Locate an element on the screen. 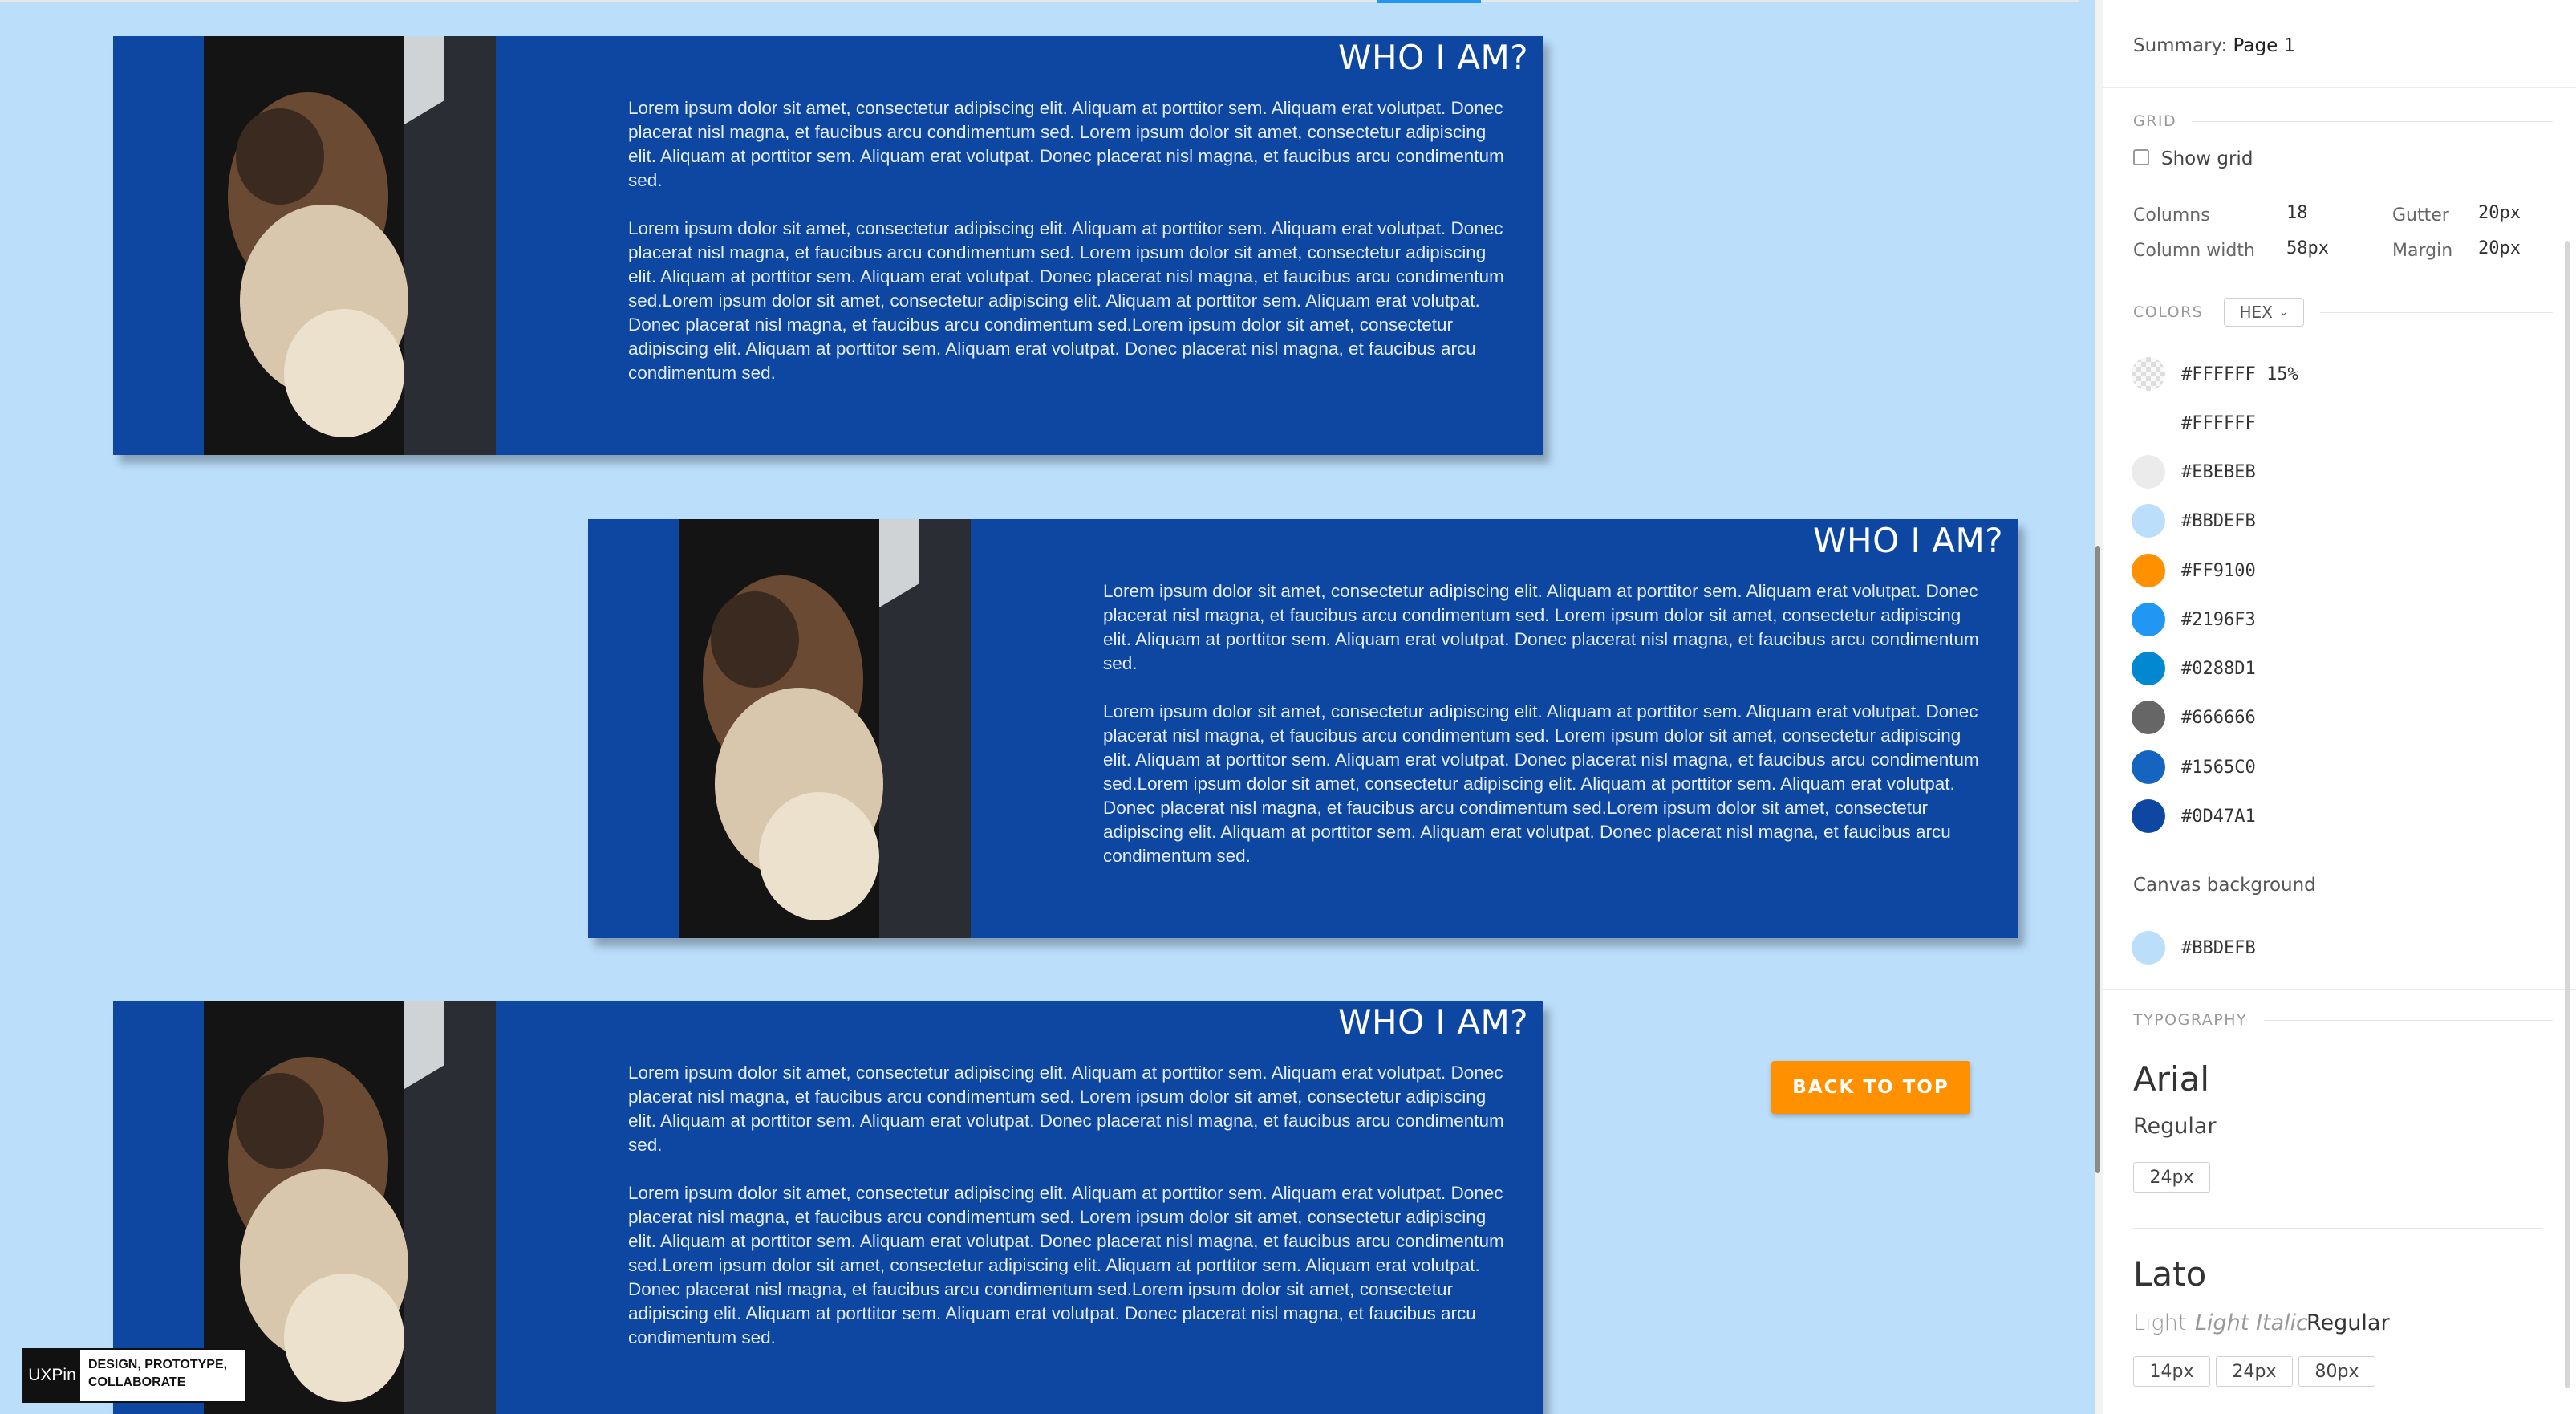 This screenshot has height=1414, width=2576. grid-section-rule is located at coordinates (2372, 121).